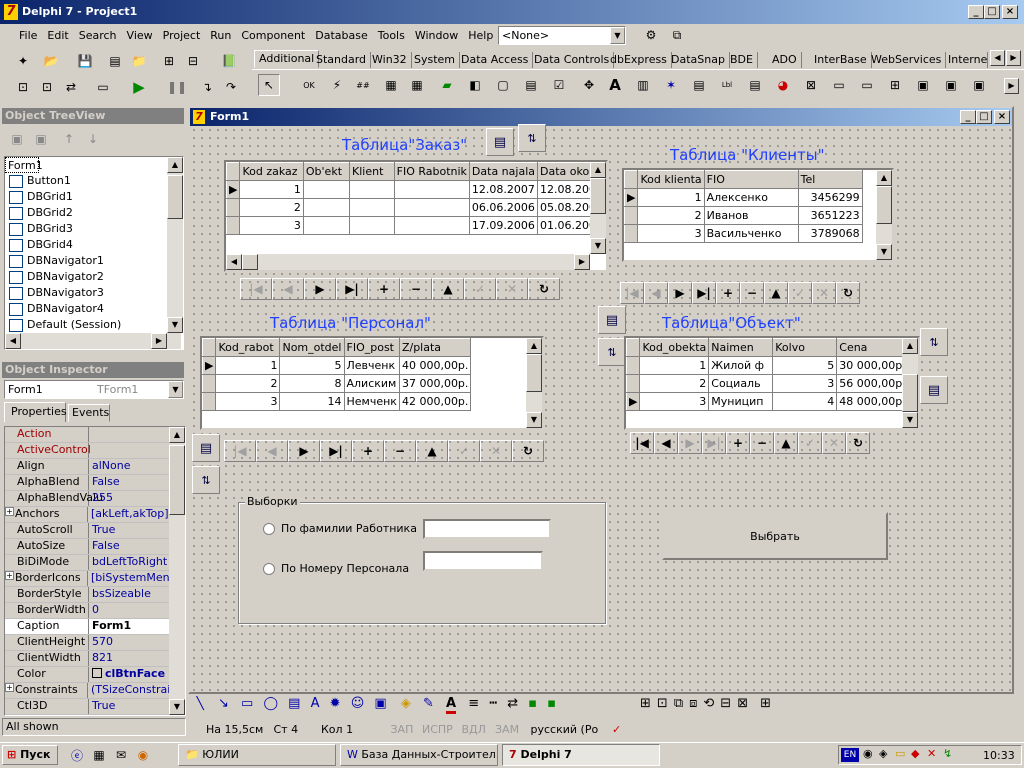 This screenshot has height=768, width=1024. Describe the element at coordinates (269, 85) in the screenshot. I see `pointer-icon: ↖` at that location.